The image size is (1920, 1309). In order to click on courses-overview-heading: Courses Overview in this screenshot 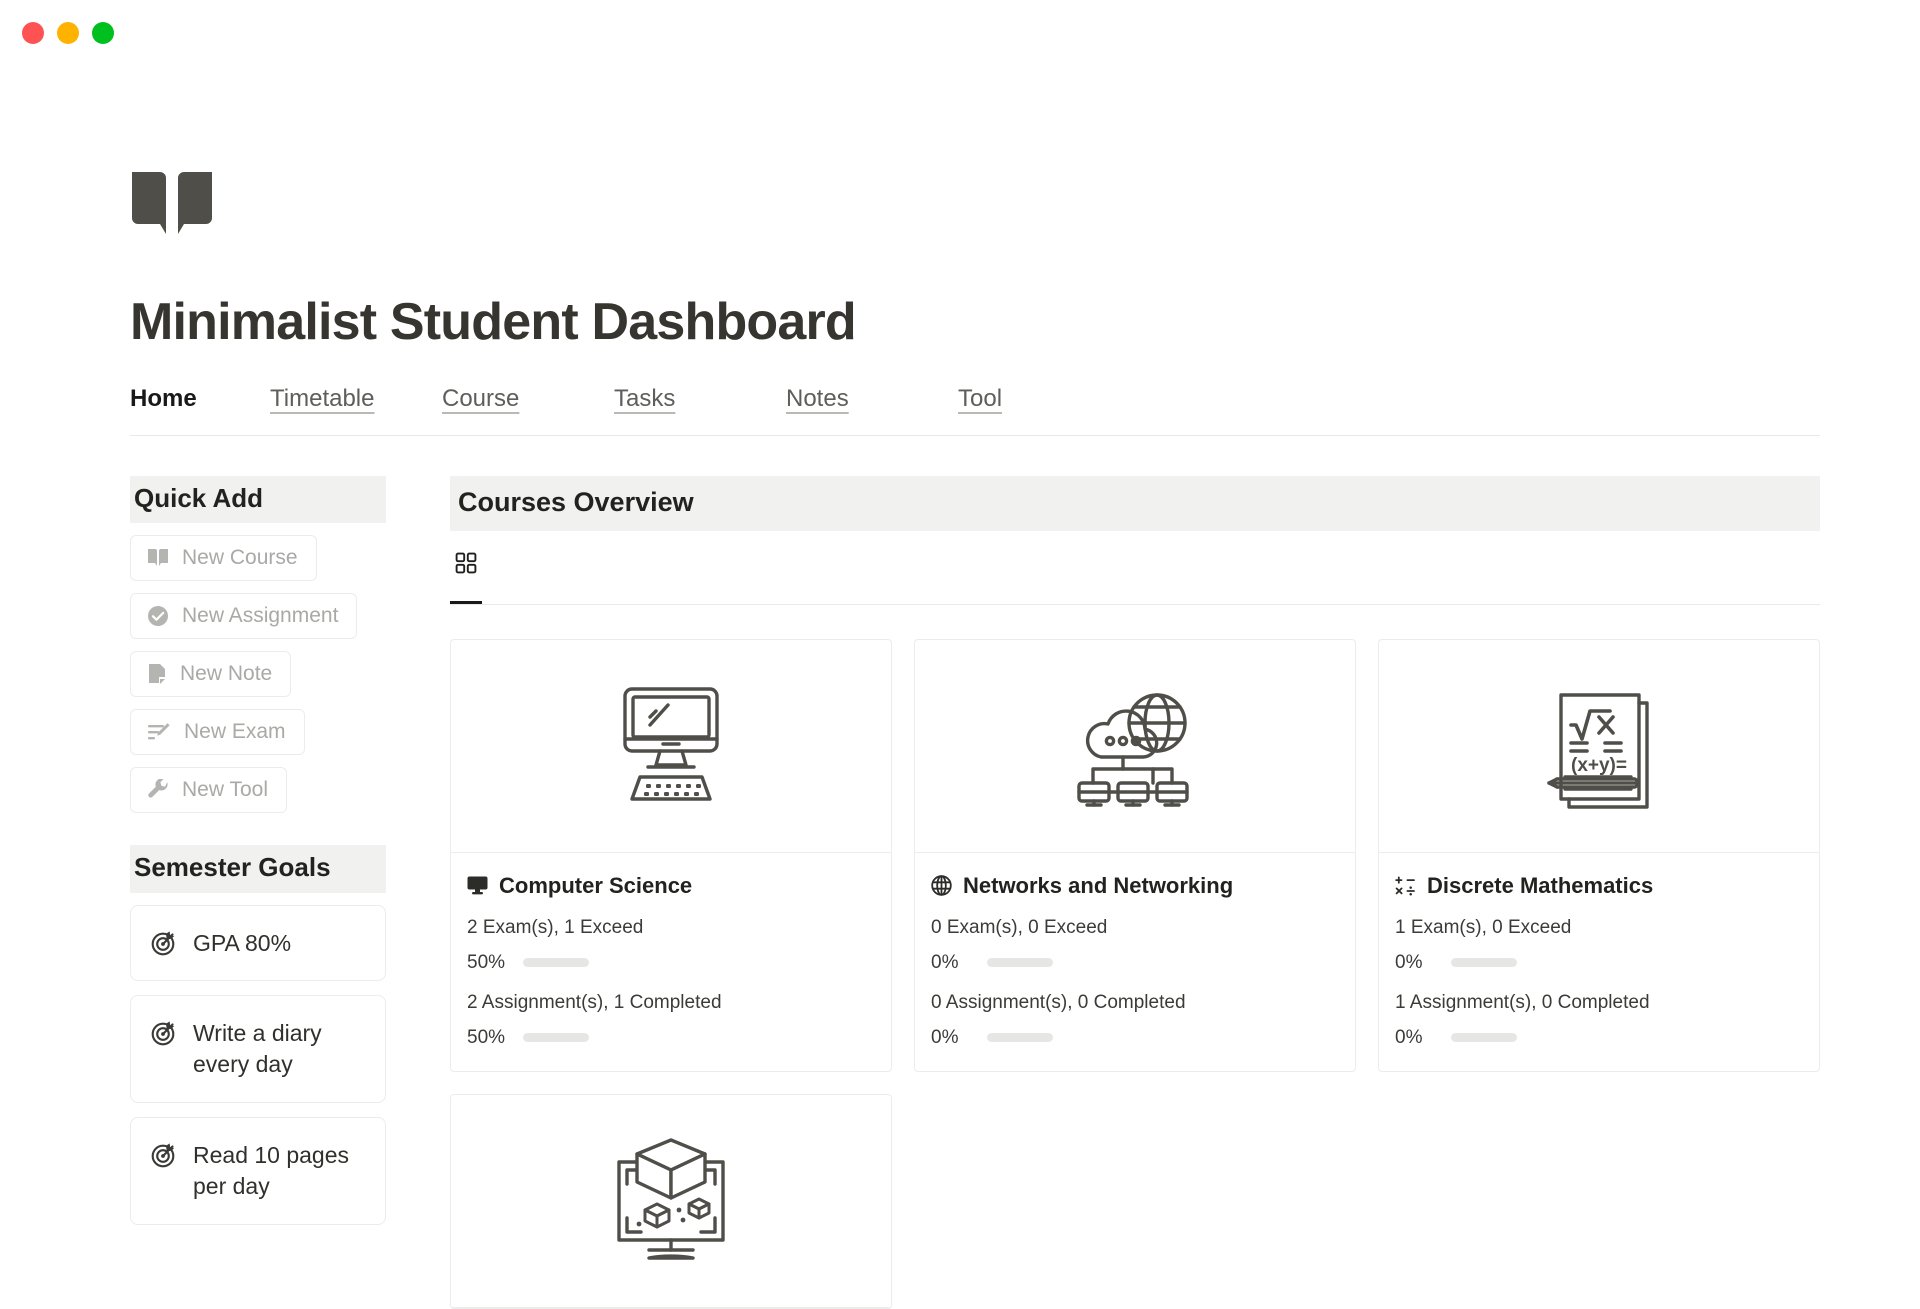, I will do `click(1135, 503)`.